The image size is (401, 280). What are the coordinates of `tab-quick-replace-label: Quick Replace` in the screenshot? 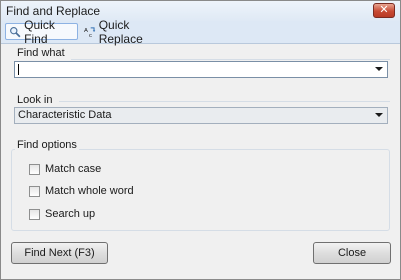 It's located at (120, 31).